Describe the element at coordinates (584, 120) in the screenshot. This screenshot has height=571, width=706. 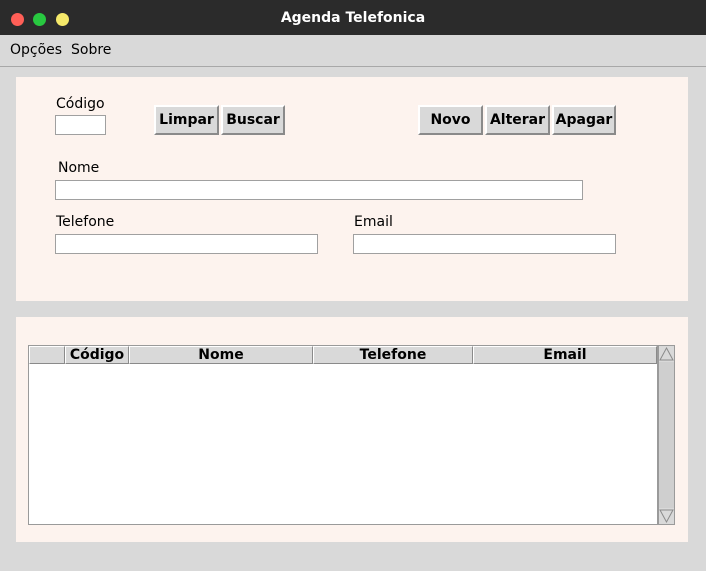
I see `apagar-button: Apagar` at that location.